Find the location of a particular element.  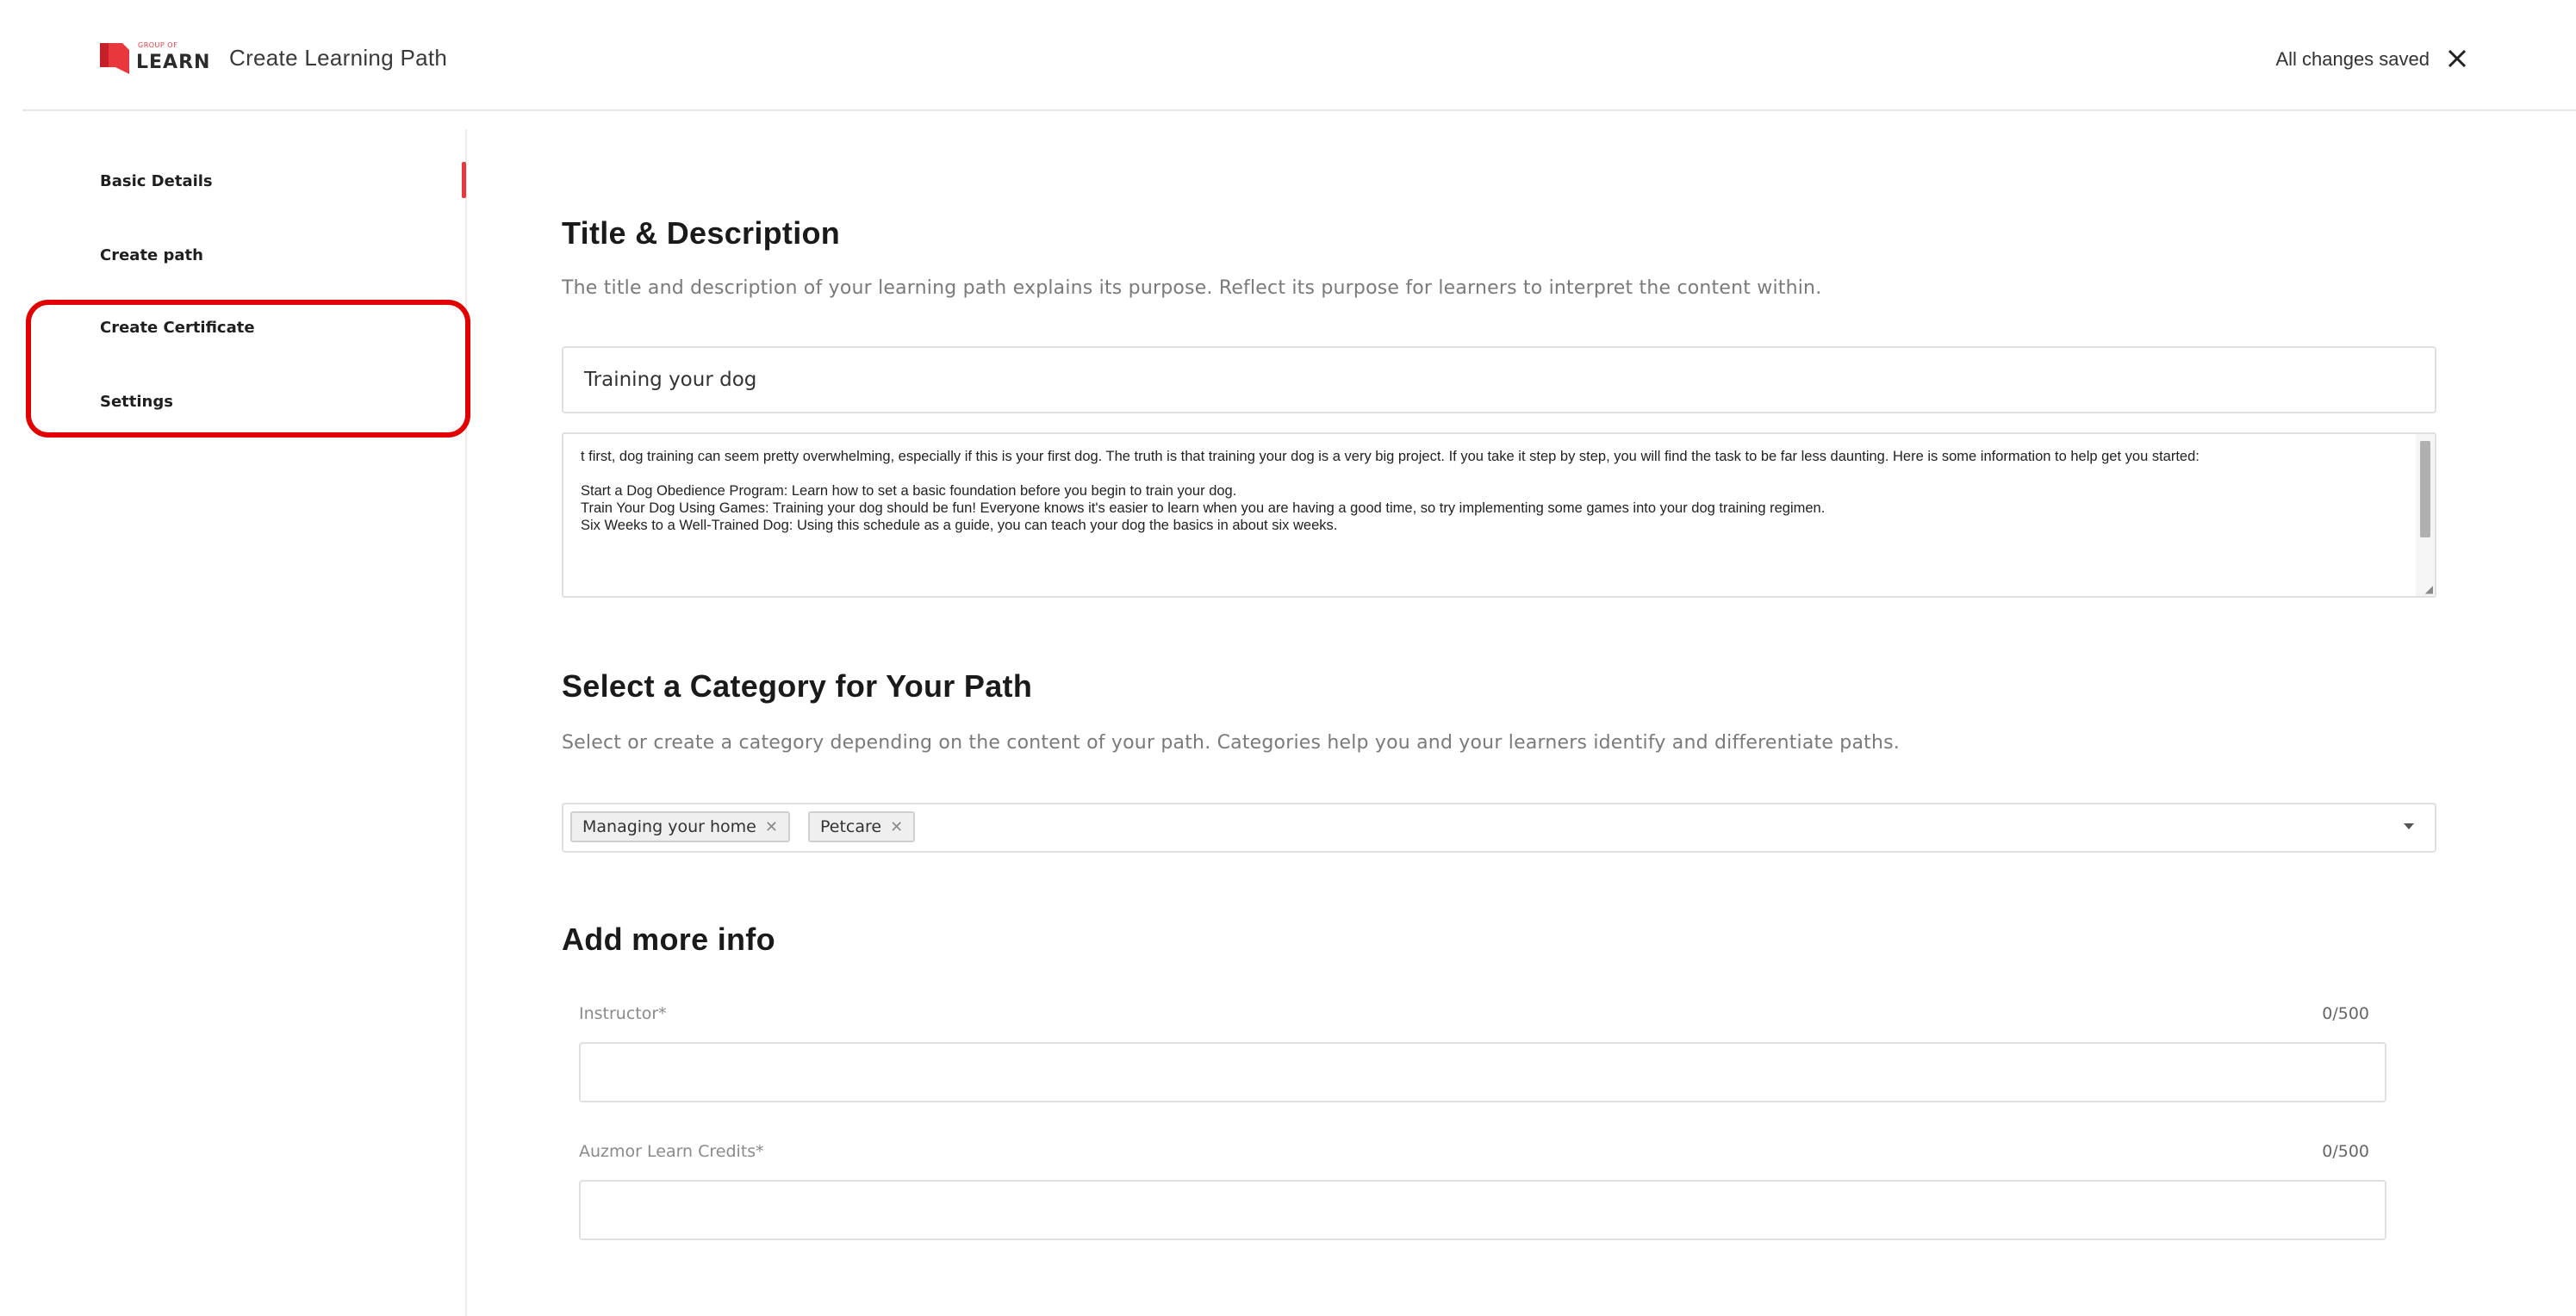

instructor-label: Instructor* is located at coordinates (623, 1013).